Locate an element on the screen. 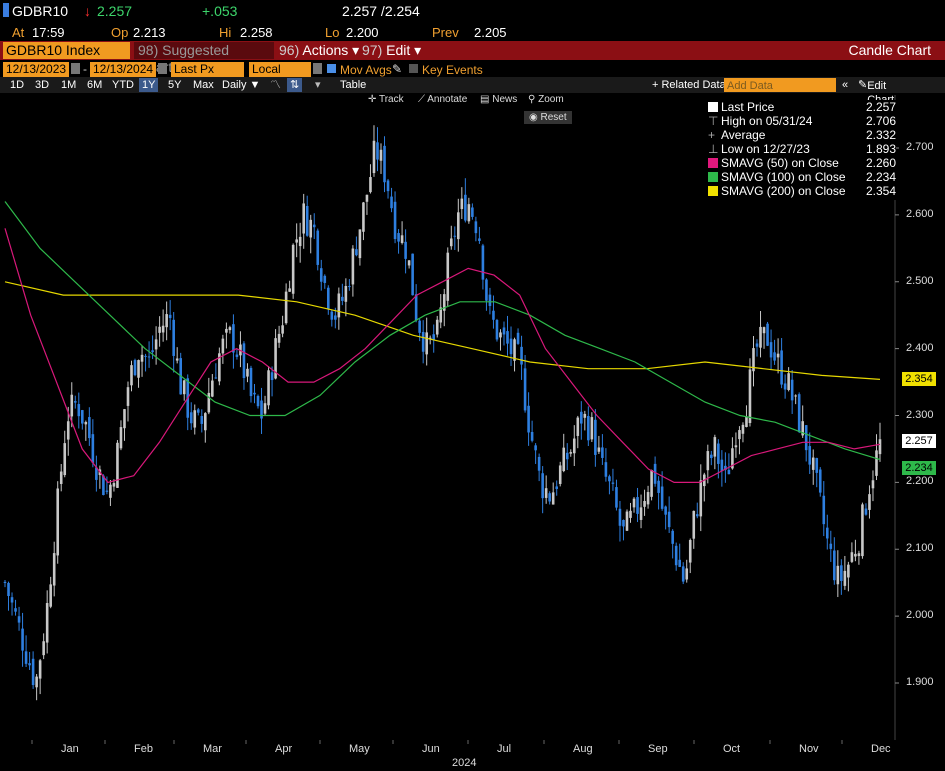 This screenshot has width=945, height=771. legend-value: 2.234 is located at coordinates (880, 177).